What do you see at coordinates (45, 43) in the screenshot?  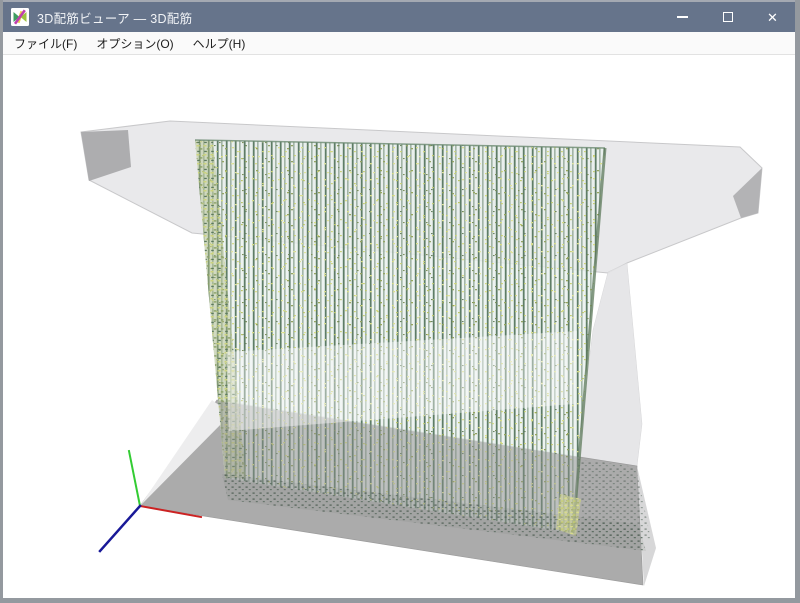 I see `menu-item-file: ファイル(F)` at bounding box center [45, 43].